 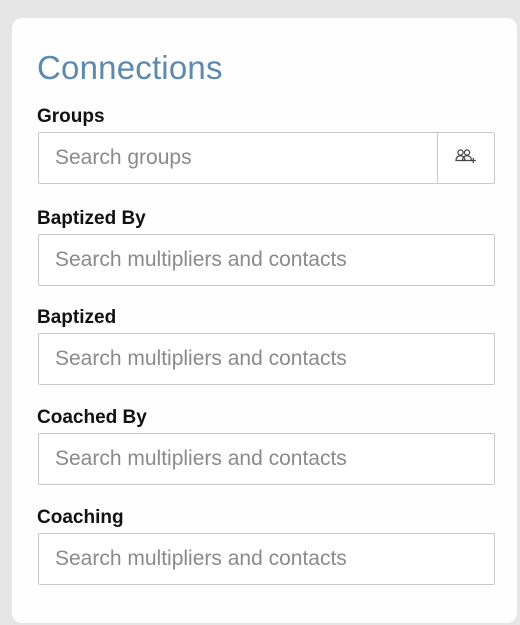 I want to click on coached-by-field, so click(x=266, y=459).